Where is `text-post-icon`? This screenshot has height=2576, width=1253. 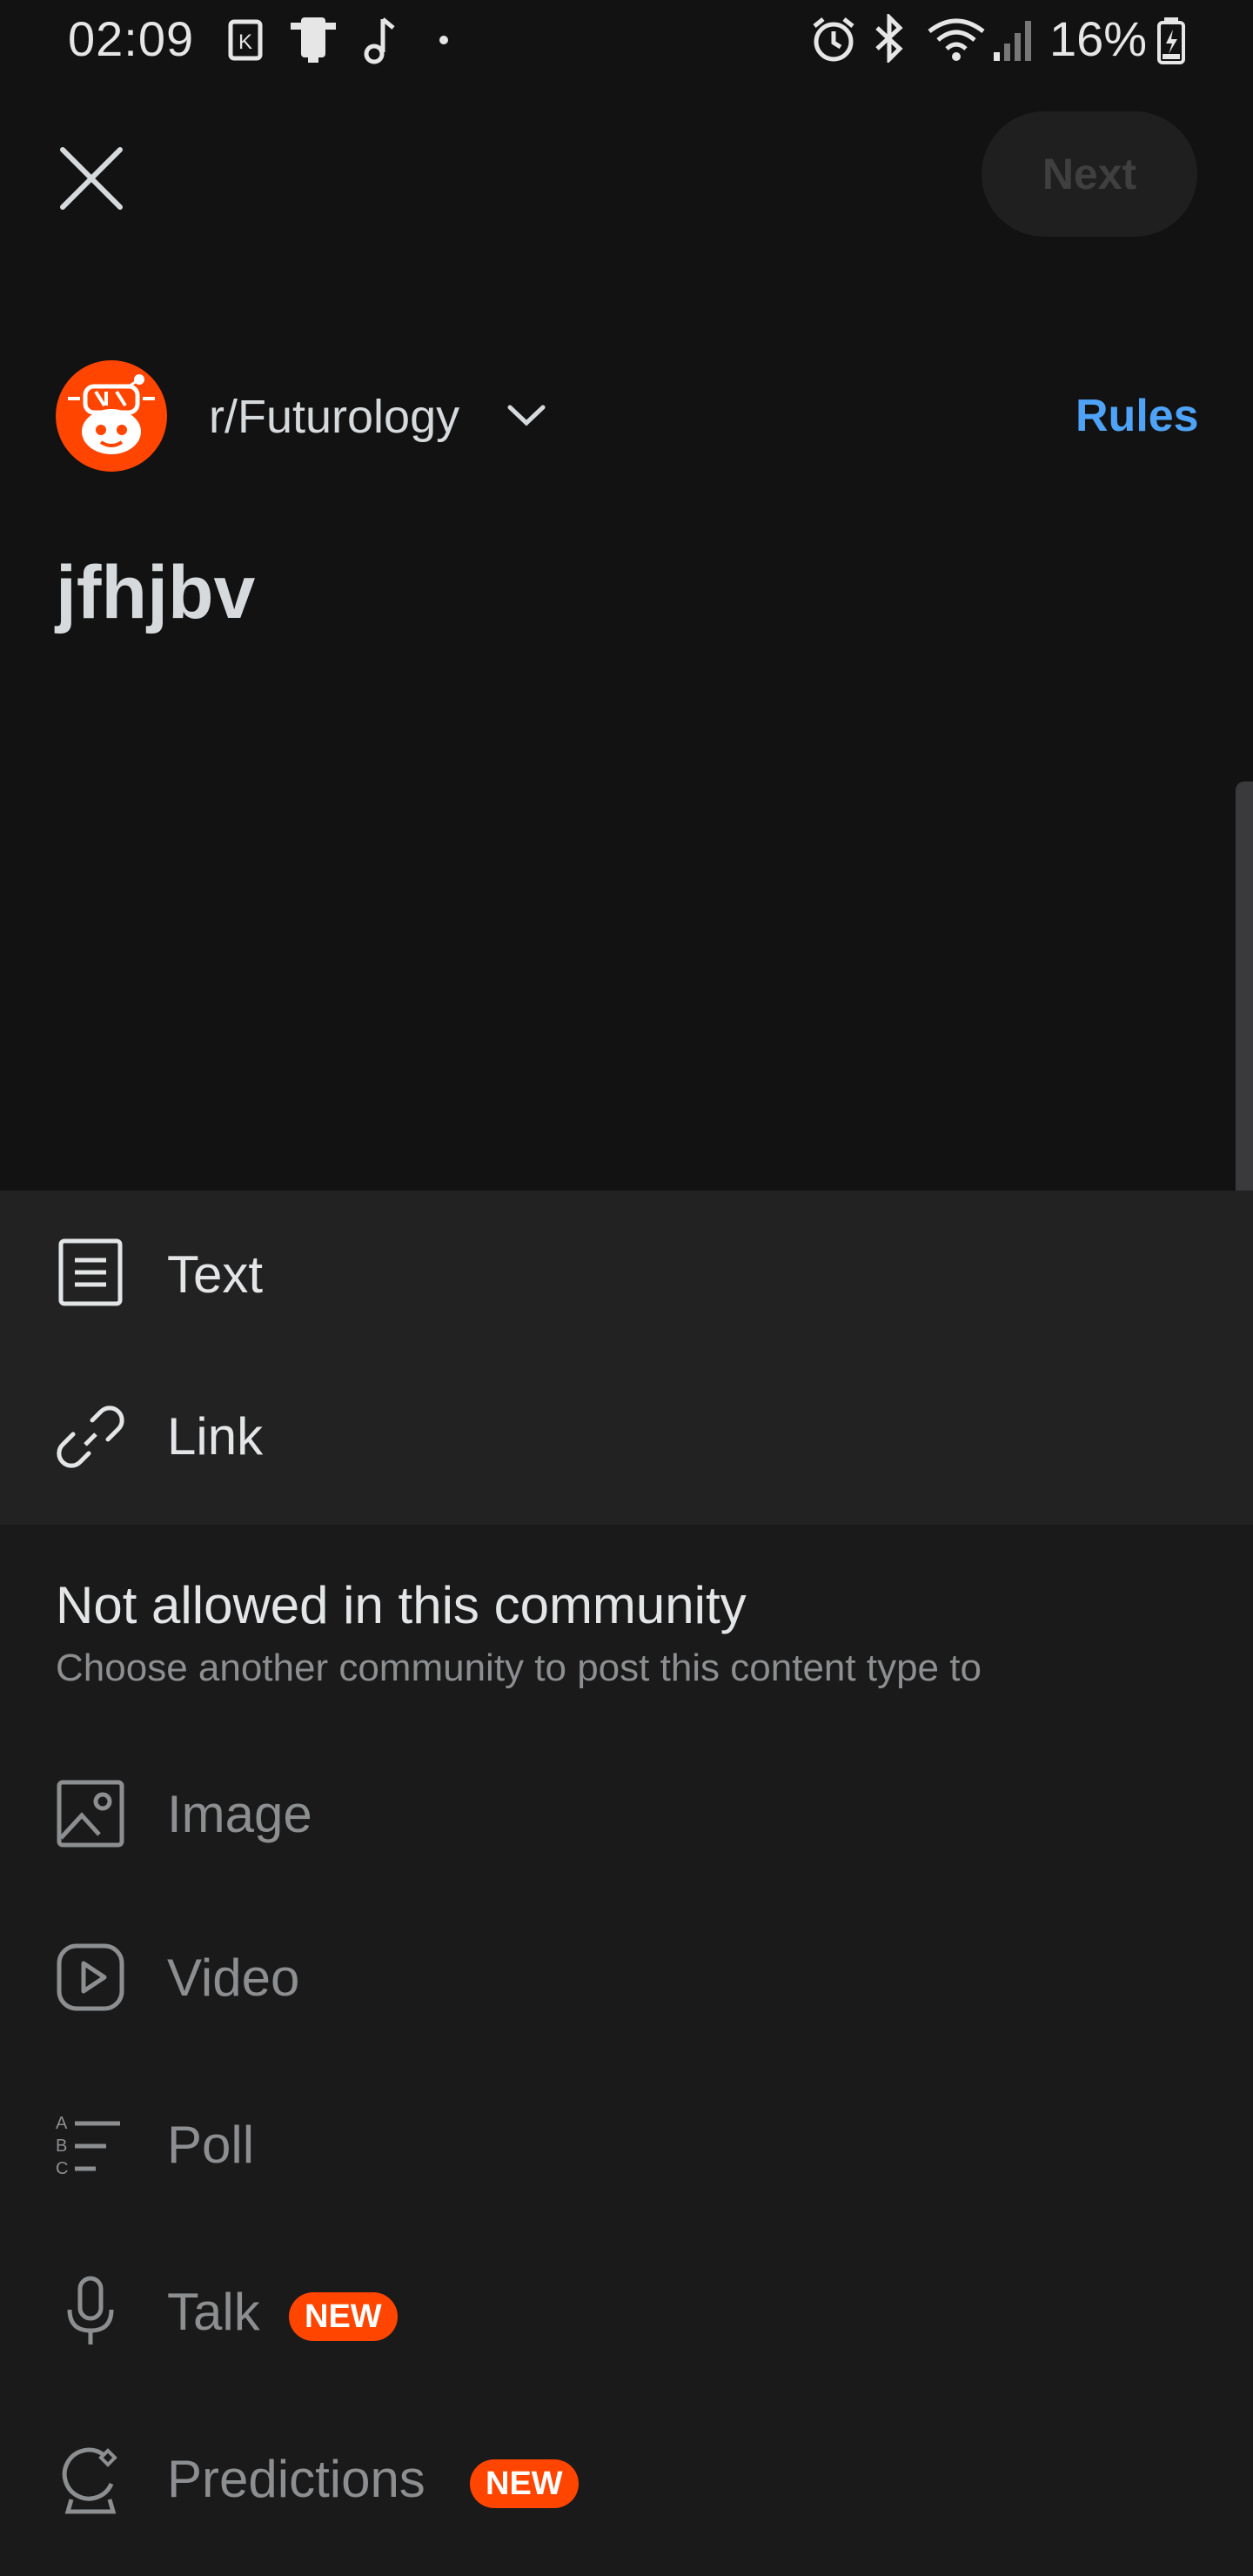 text-post-icon is located at coordinates (90, 1272).